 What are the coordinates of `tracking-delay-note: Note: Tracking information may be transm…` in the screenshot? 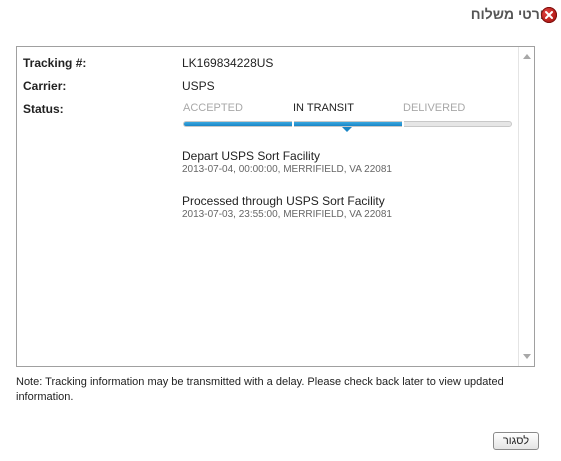 It's located at (260, 389).